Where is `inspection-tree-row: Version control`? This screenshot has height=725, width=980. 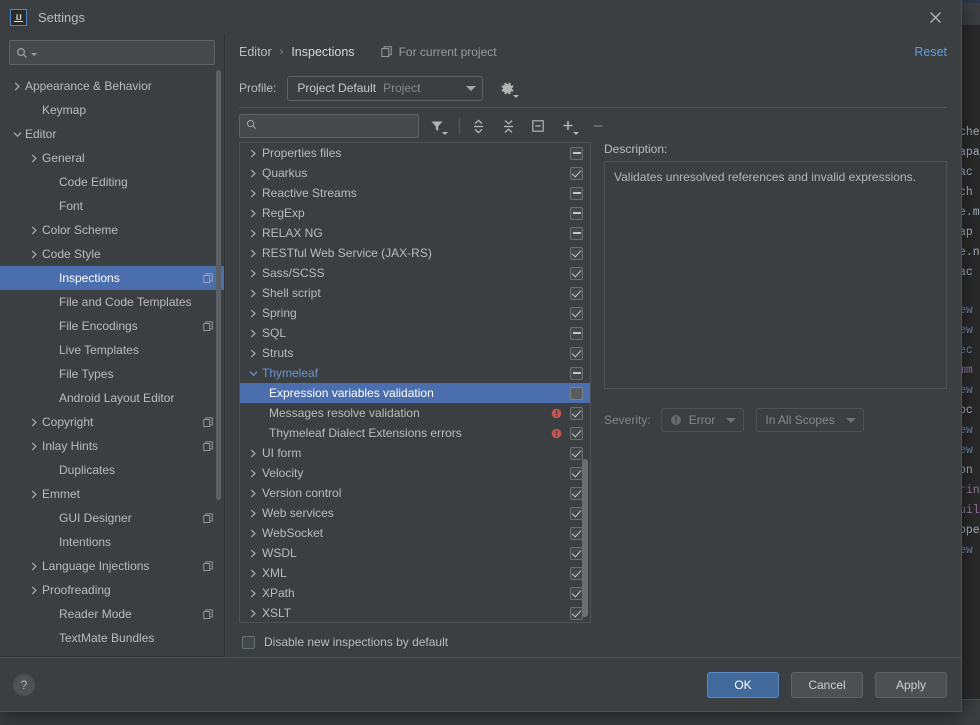 inspection-tree-row: Version control is located at coordinates (415, 493).